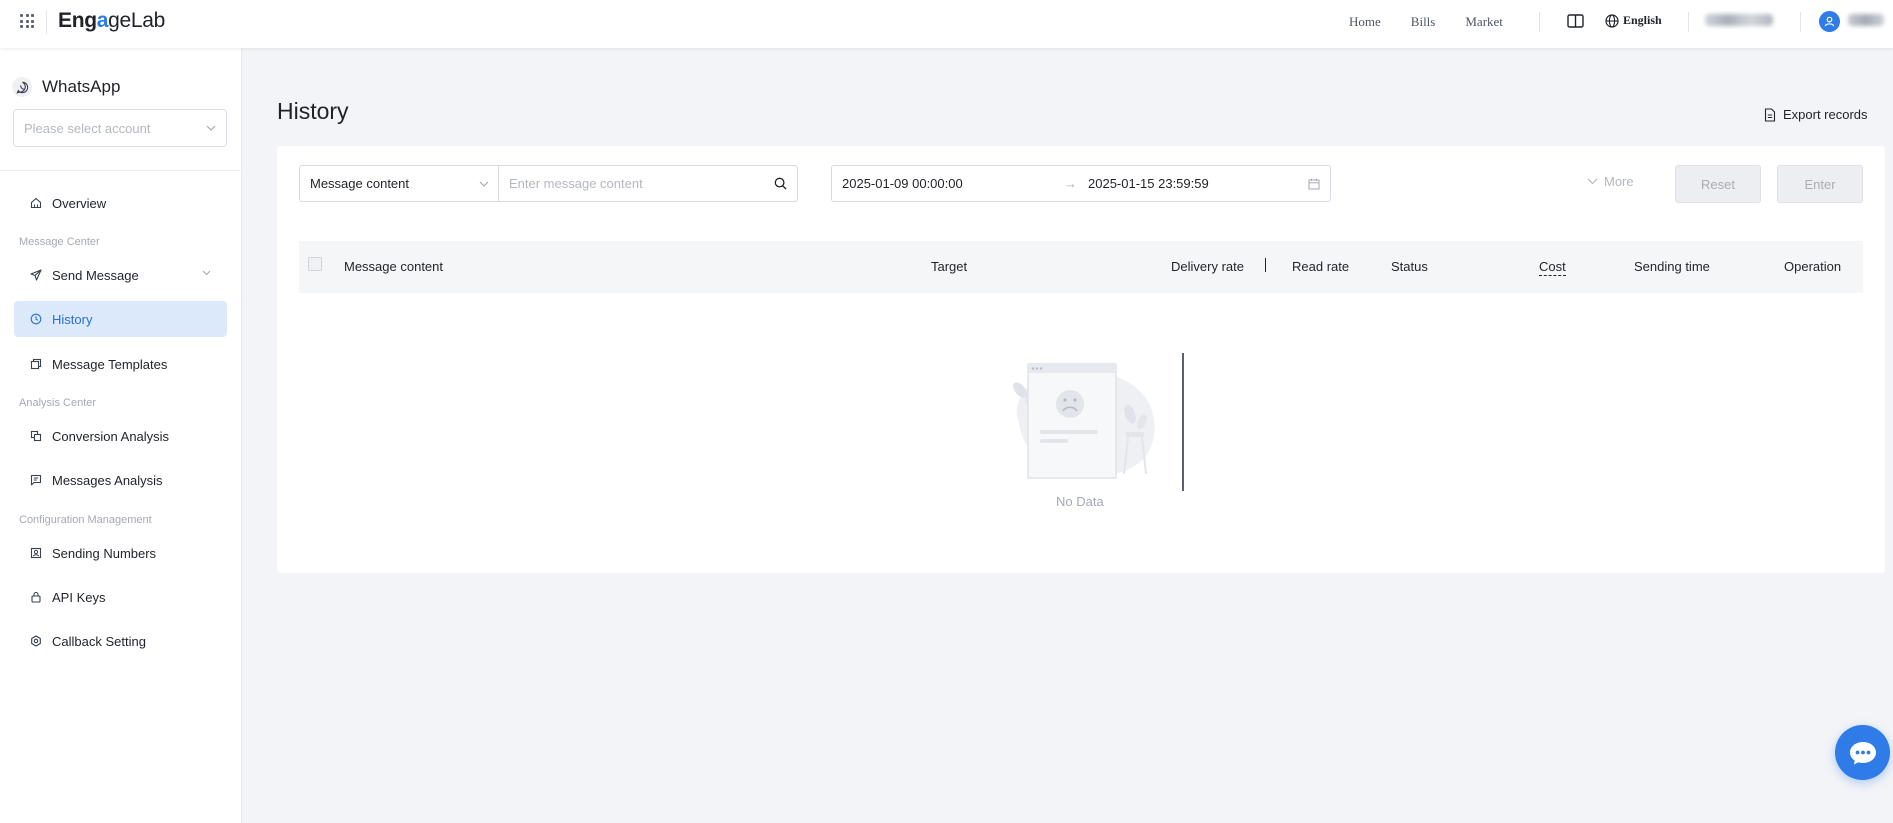  I want to click on top-bar: EngageLab Home Bills Market English, so click(946, 24).